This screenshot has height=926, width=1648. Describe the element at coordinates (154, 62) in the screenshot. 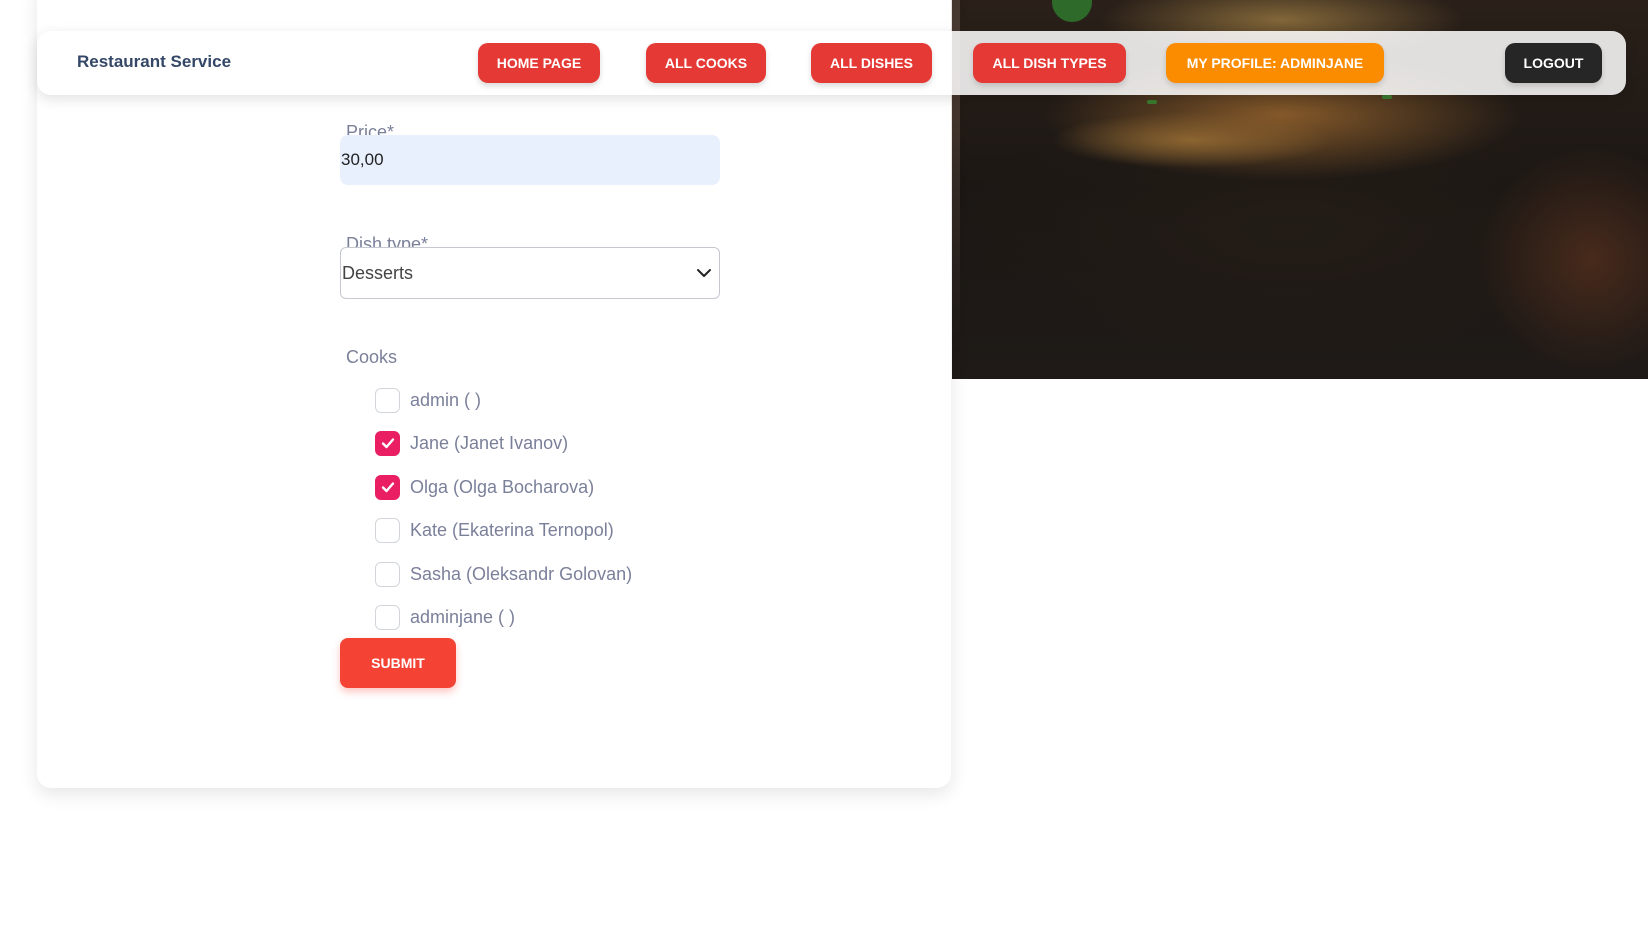

I see `brand-link: Restaurant Service` at that location.